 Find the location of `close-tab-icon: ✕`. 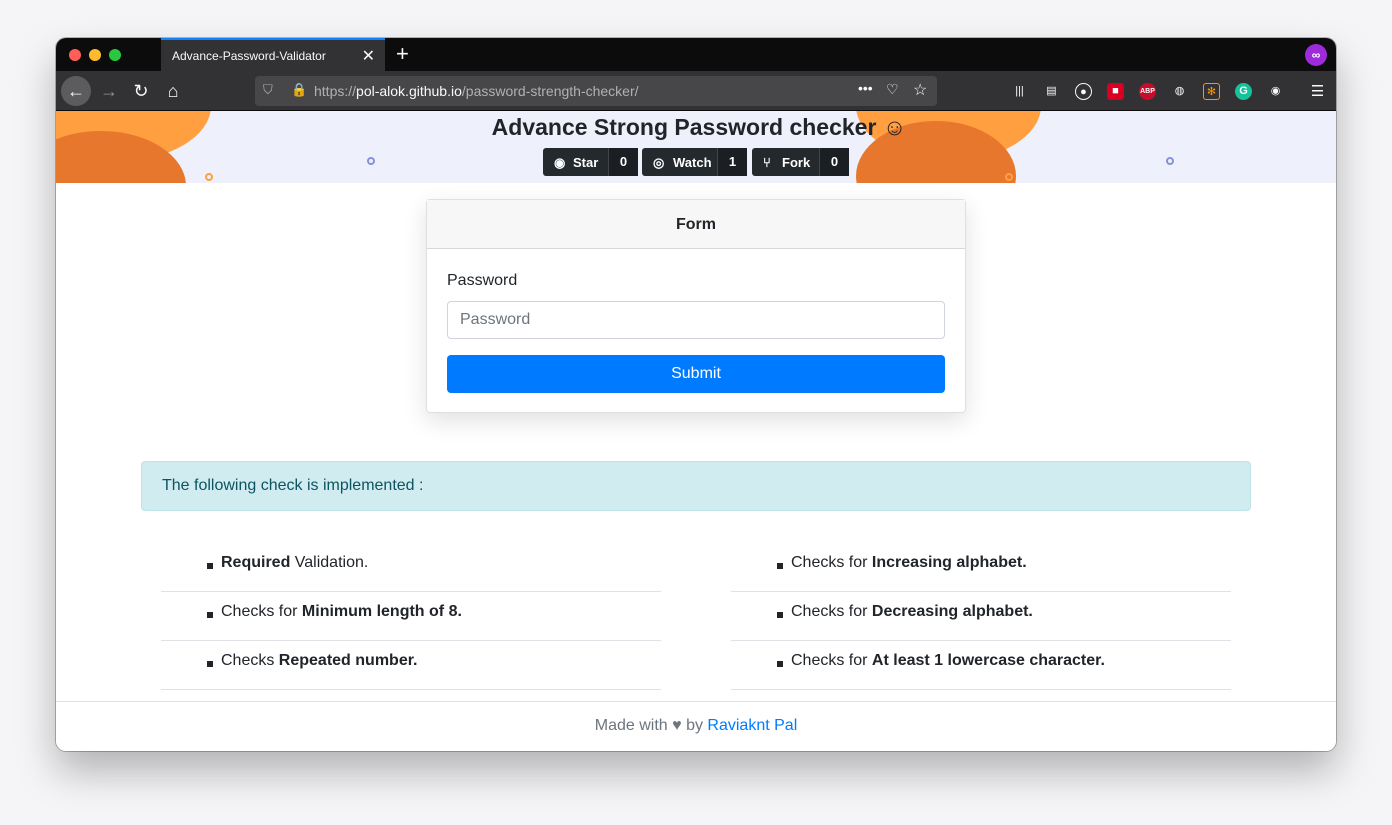

close-tab-icon: ✕ is located at coordinates (368, 56).